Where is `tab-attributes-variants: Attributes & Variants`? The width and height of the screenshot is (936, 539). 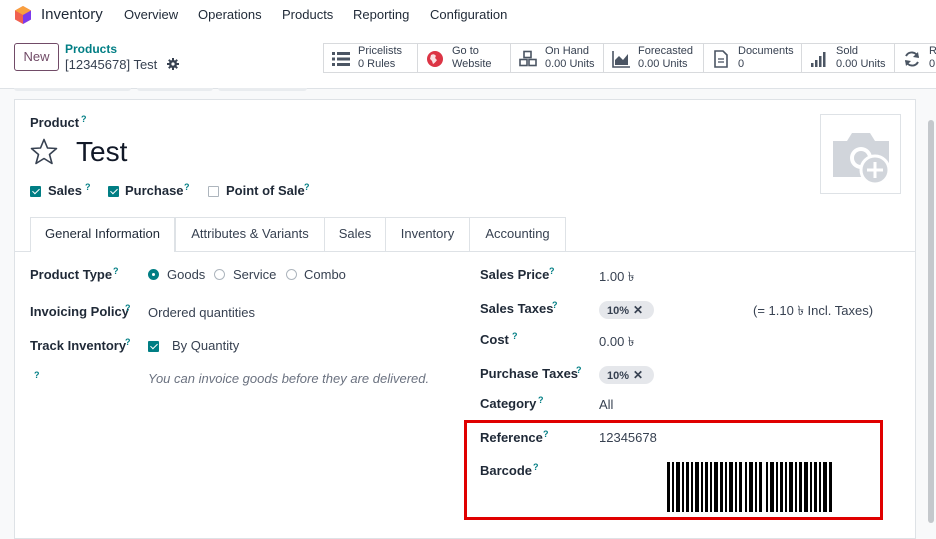 tab-attributes-variants: Attributes & Variants is located at coordinates (250, 234).